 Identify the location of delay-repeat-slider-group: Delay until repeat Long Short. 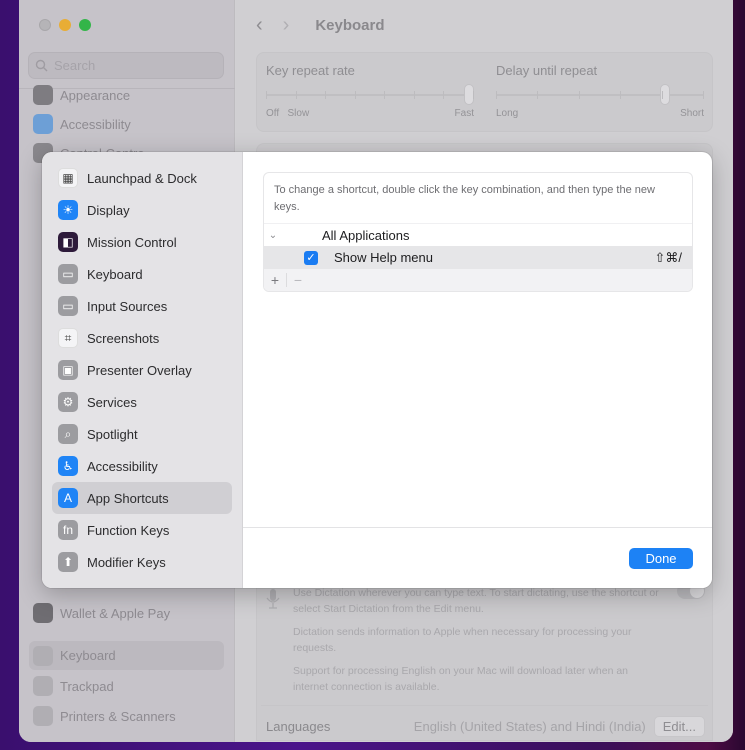
(600, 91).